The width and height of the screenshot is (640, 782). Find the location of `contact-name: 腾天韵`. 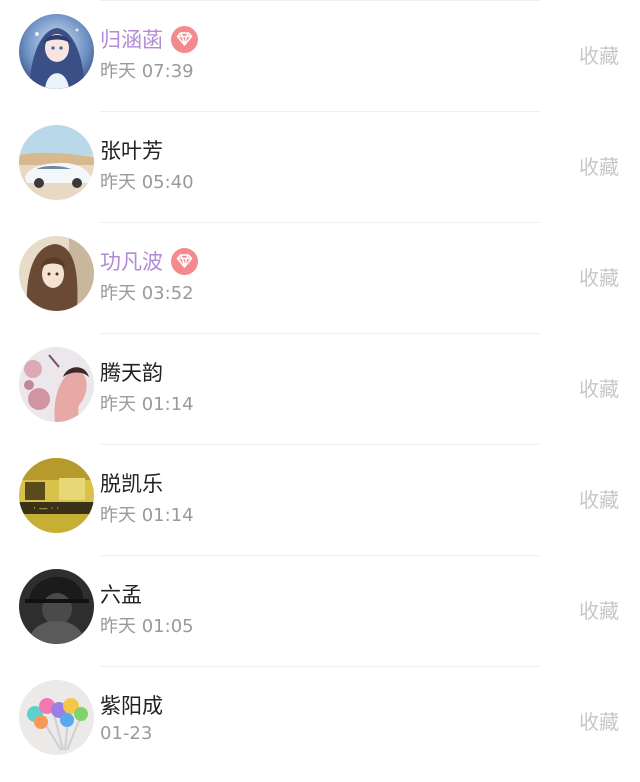

contact-name: 腾天韵 is located at coordinates (131, 372).